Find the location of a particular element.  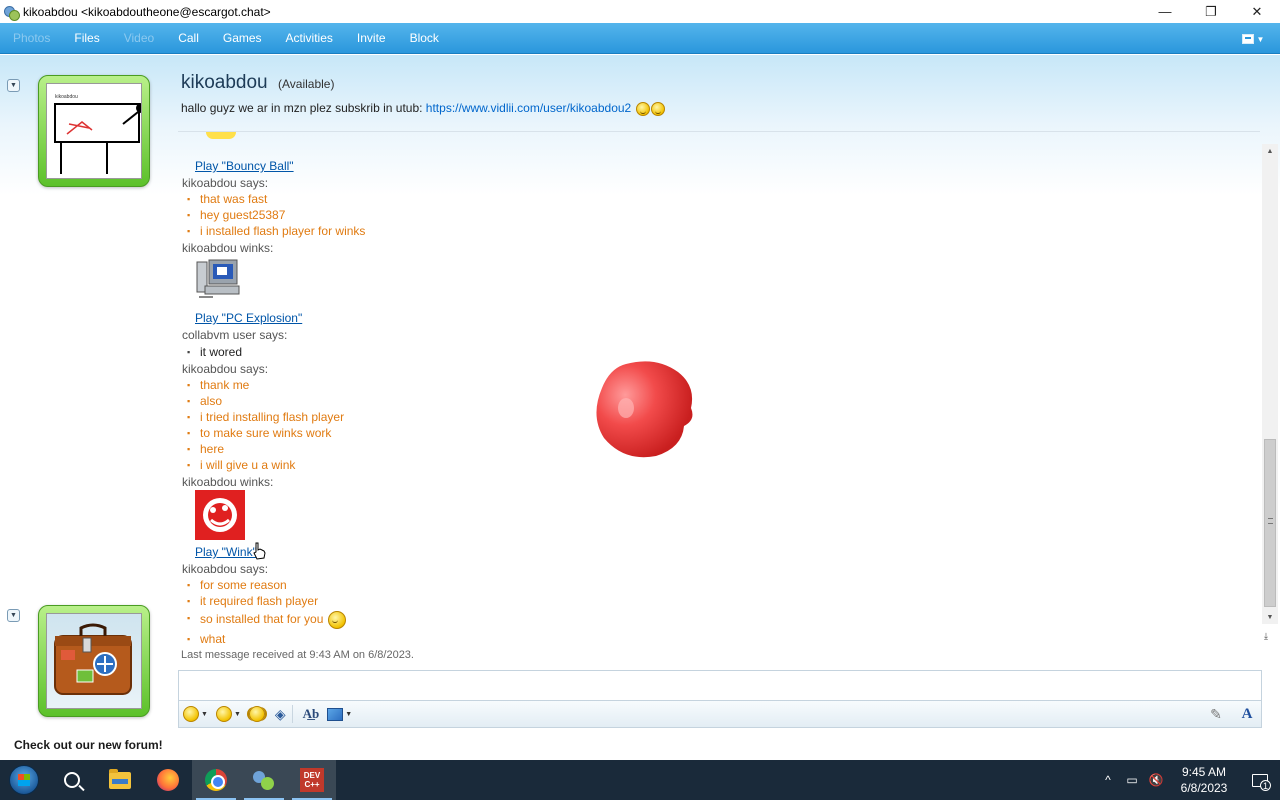

collapse-my-avatar-button: ▼ is located at coordinates (13, 615).